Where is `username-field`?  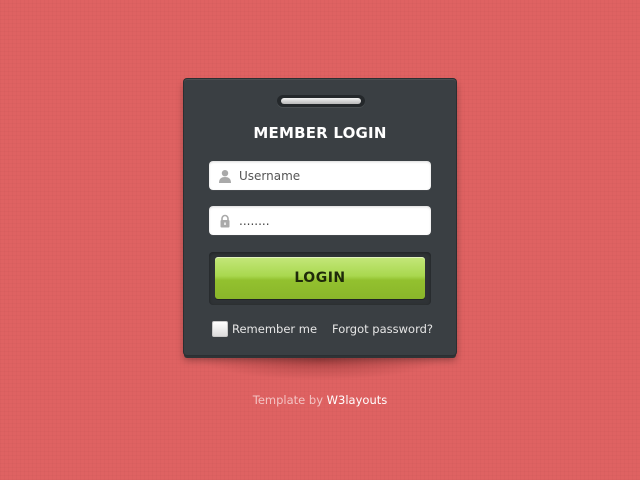 username-field is located at coordinates (320, 175).